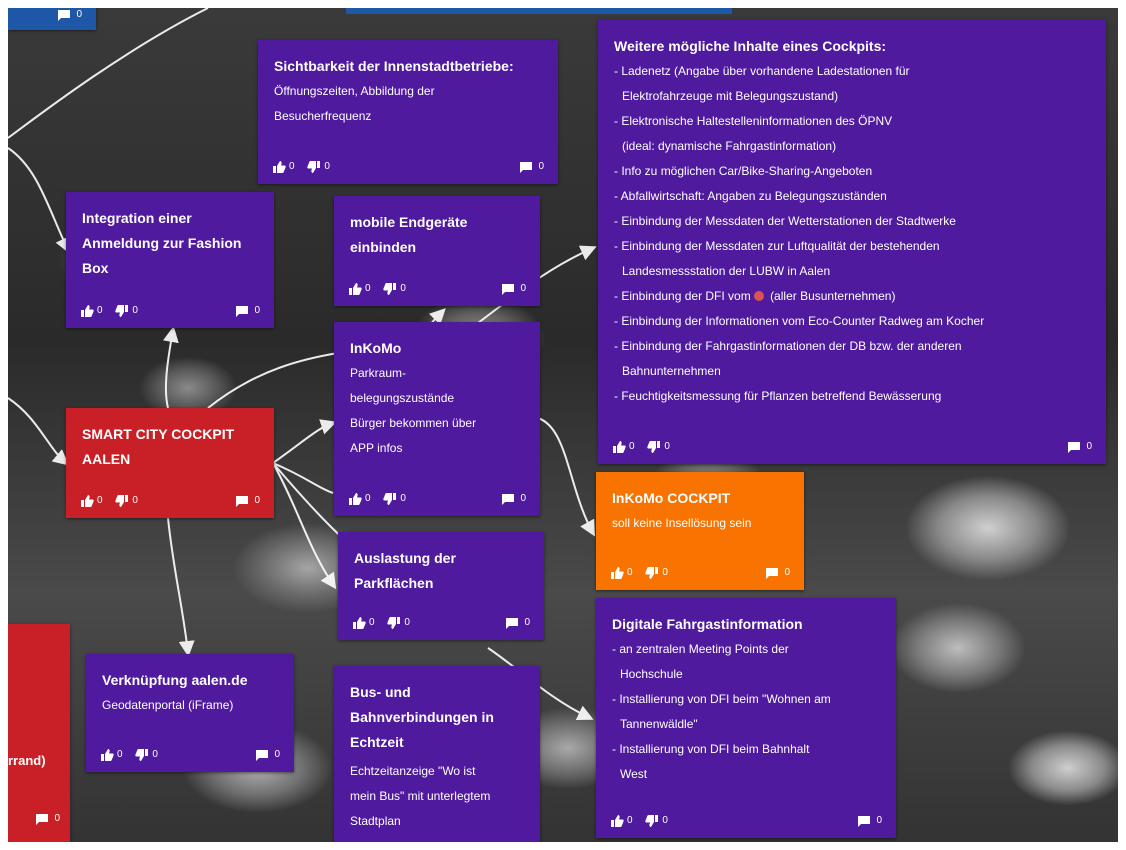 Image resolution: width=1126 pixels, height=850 pixels. I want to click on card-title: mobile Endgeräte einbinden, so click(409, 234).